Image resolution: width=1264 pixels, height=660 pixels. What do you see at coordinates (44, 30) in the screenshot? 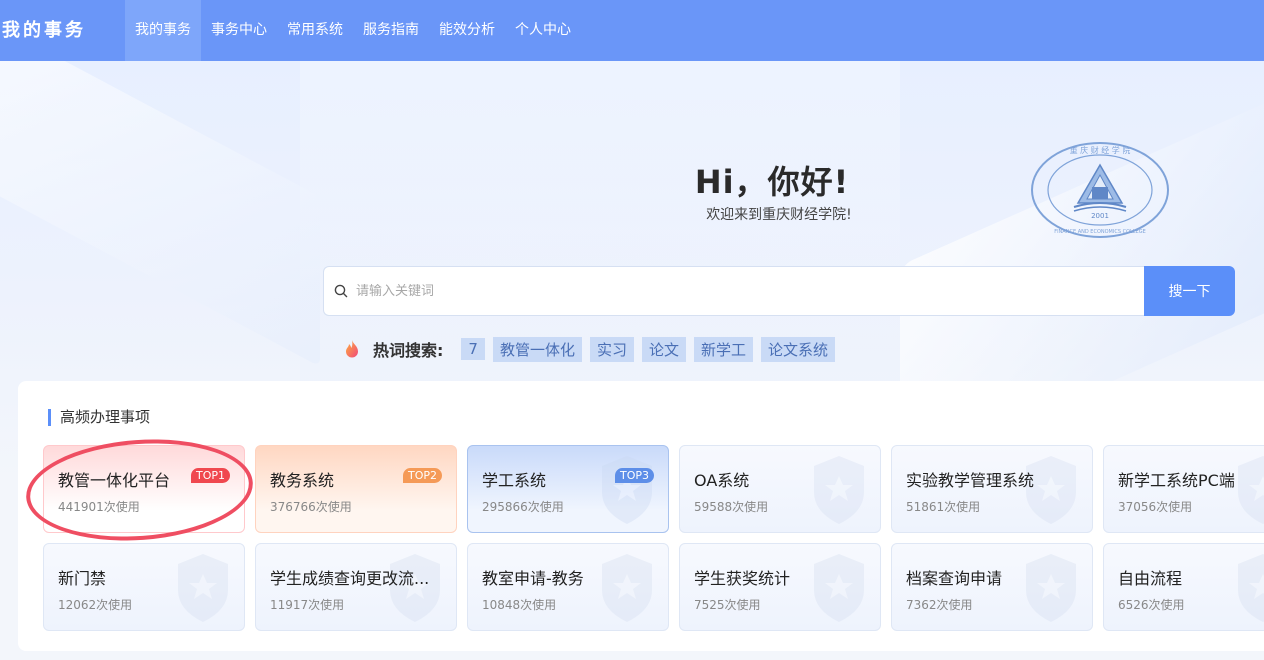
I see `brand-title: 我的事务` at bounding box center [44, 30].